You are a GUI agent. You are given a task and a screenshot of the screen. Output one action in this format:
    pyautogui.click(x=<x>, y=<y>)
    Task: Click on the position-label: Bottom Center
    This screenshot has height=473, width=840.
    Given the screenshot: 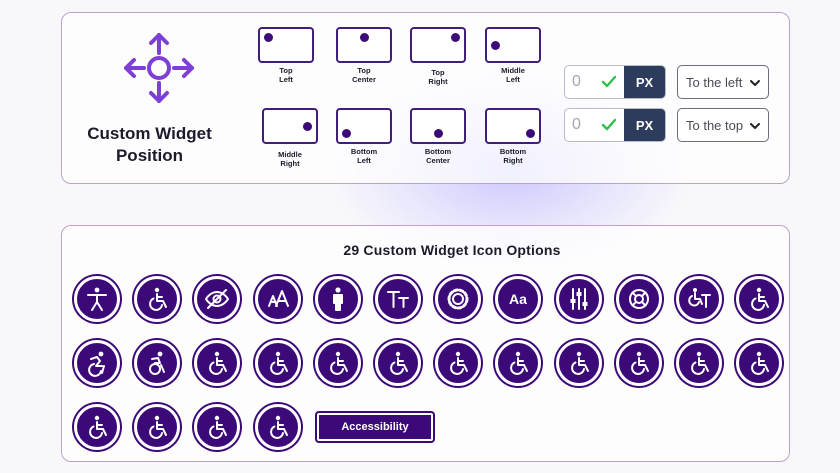 What is the action you would take?
    pyautogui.click(x=438, y=156)
    